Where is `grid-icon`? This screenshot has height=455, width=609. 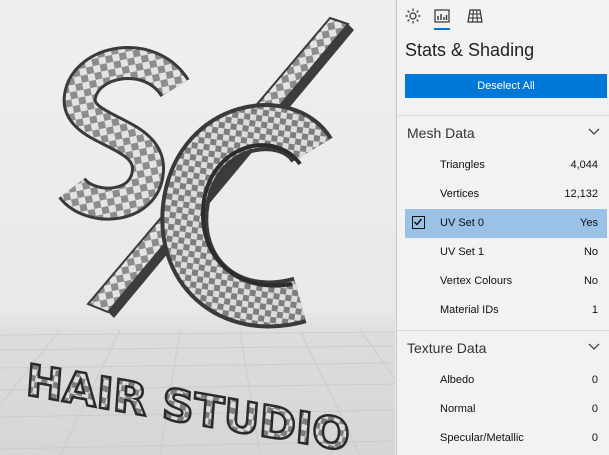 grid-icon is located at coordinates (475, 16).